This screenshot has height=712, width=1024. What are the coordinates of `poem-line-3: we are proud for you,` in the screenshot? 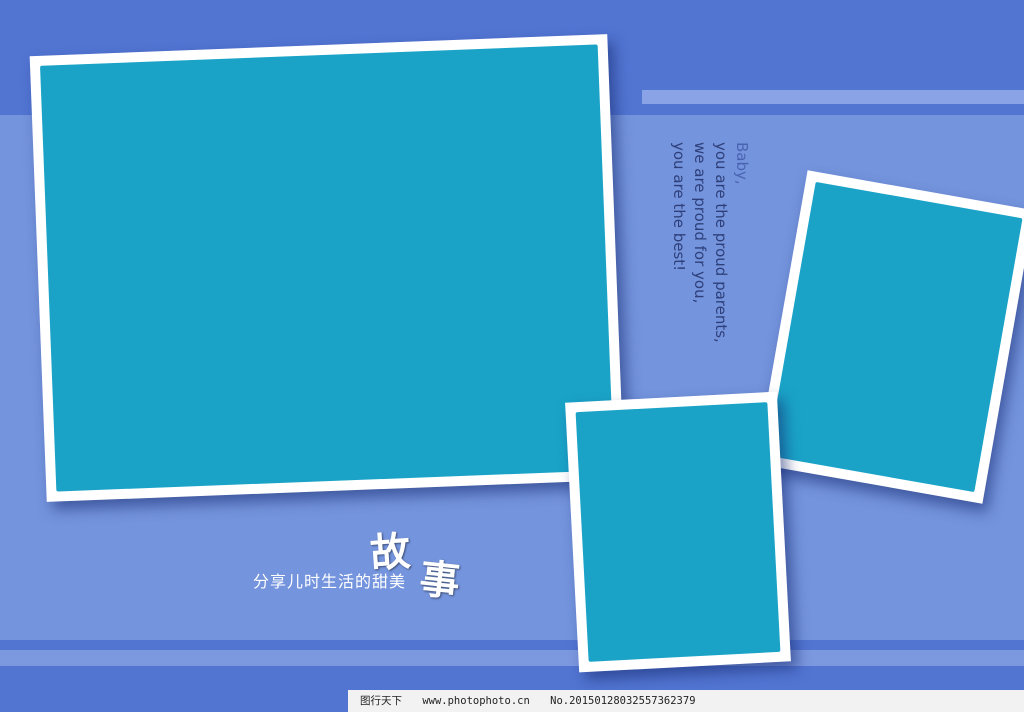 It's located at (700, 223).